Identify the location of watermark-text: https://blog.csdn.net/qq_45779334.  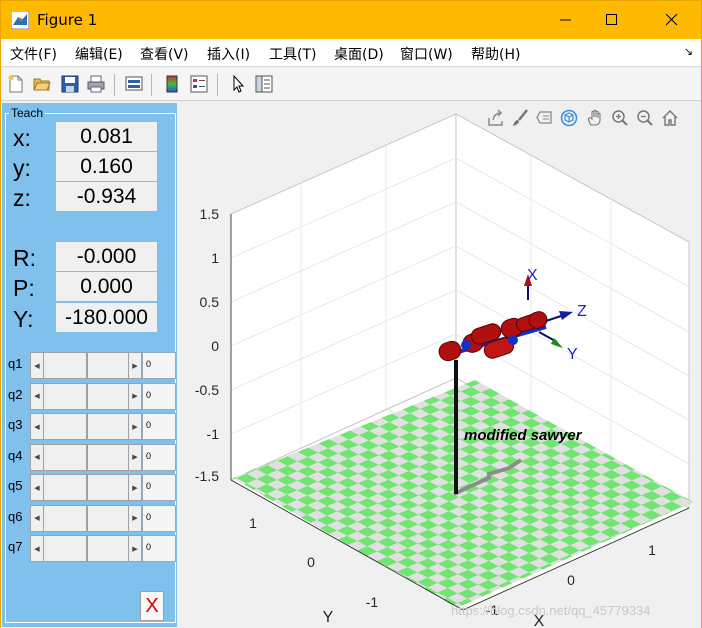
(551, 610).